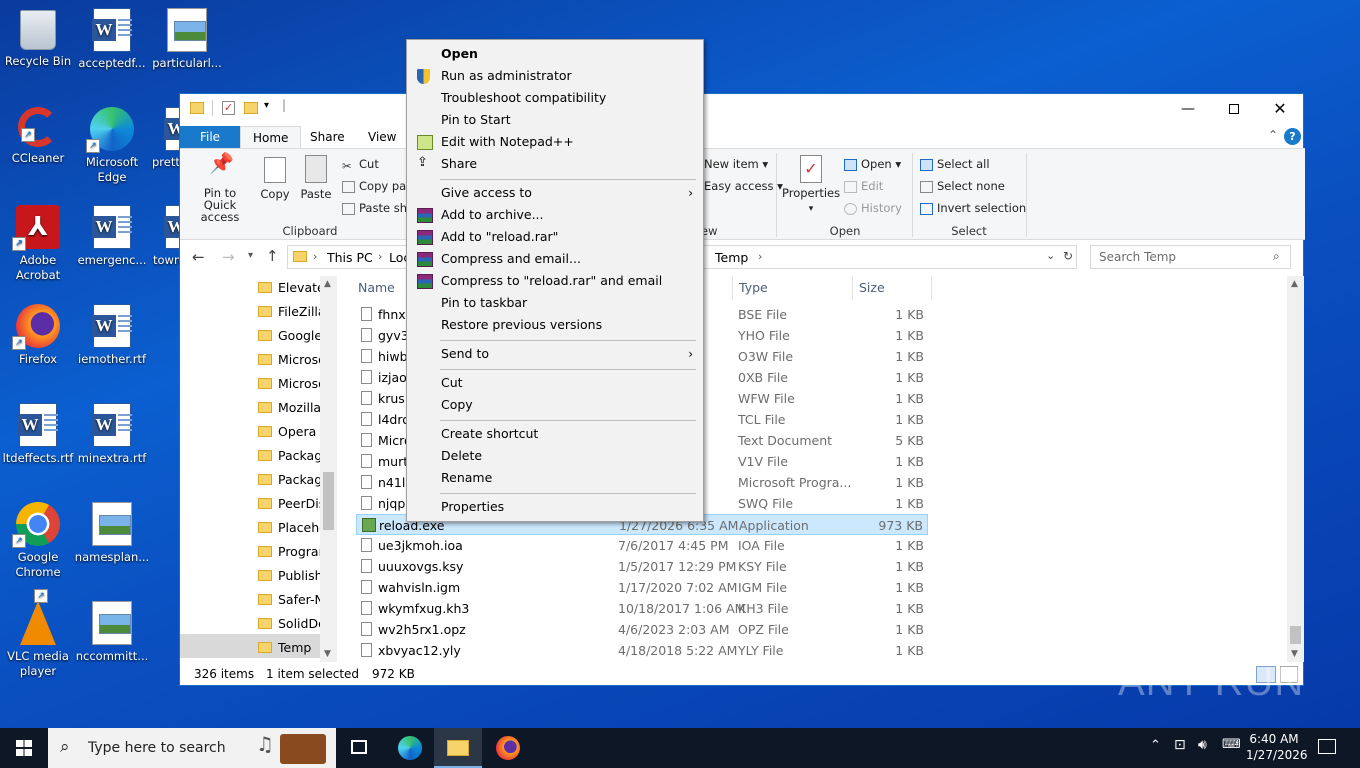  What do you see at coordinates (555, 142) in the screenshot?
I see `menu-item-notepad-plus: Edit with Notepad++` at bounding box center [555, 142].